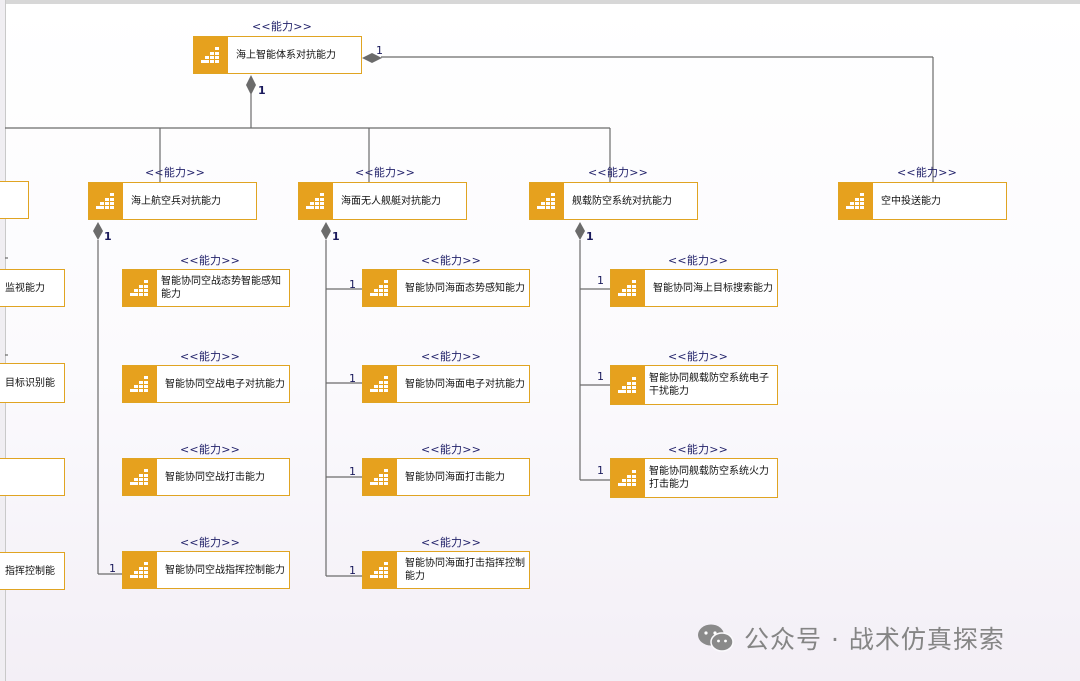  I want to click on stereotype-root: <<能力>>, so click(282, 26).